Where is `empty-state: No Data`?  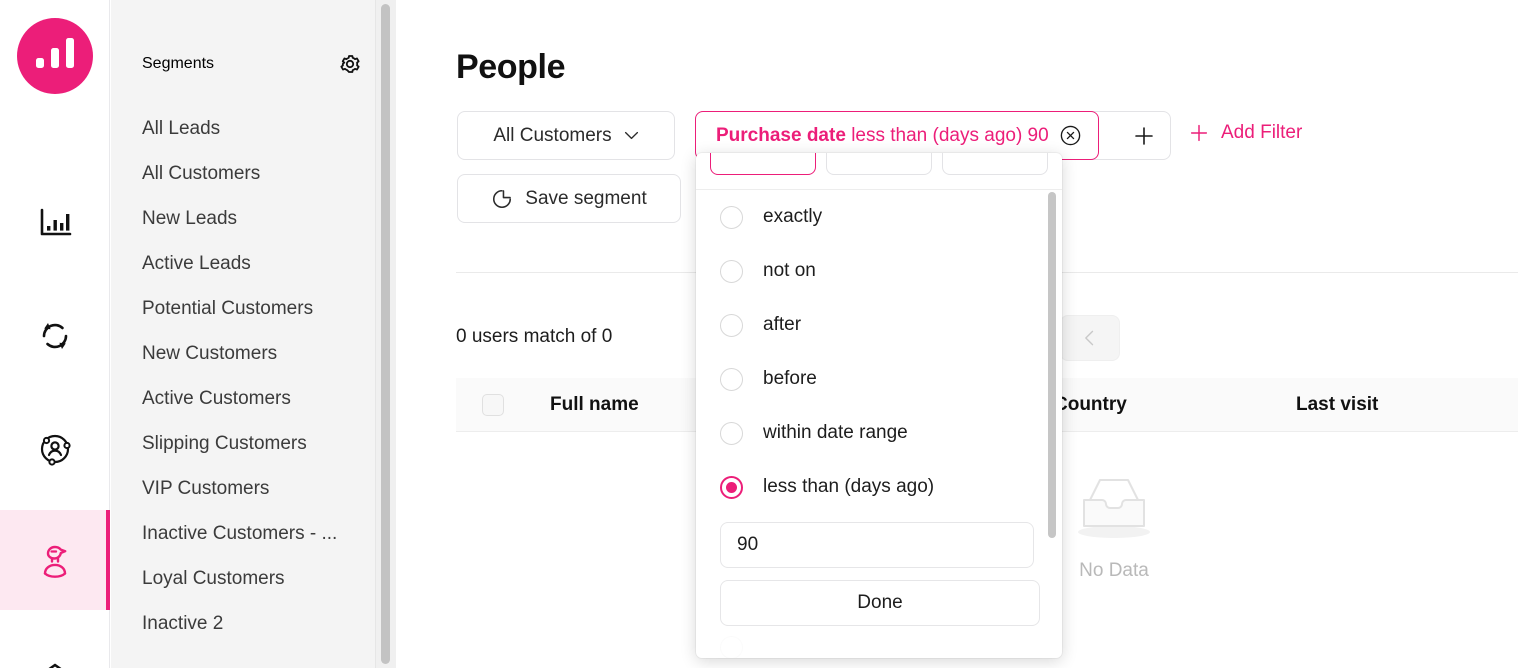
empty-state: No Data is located at coordinates (1114, 526).